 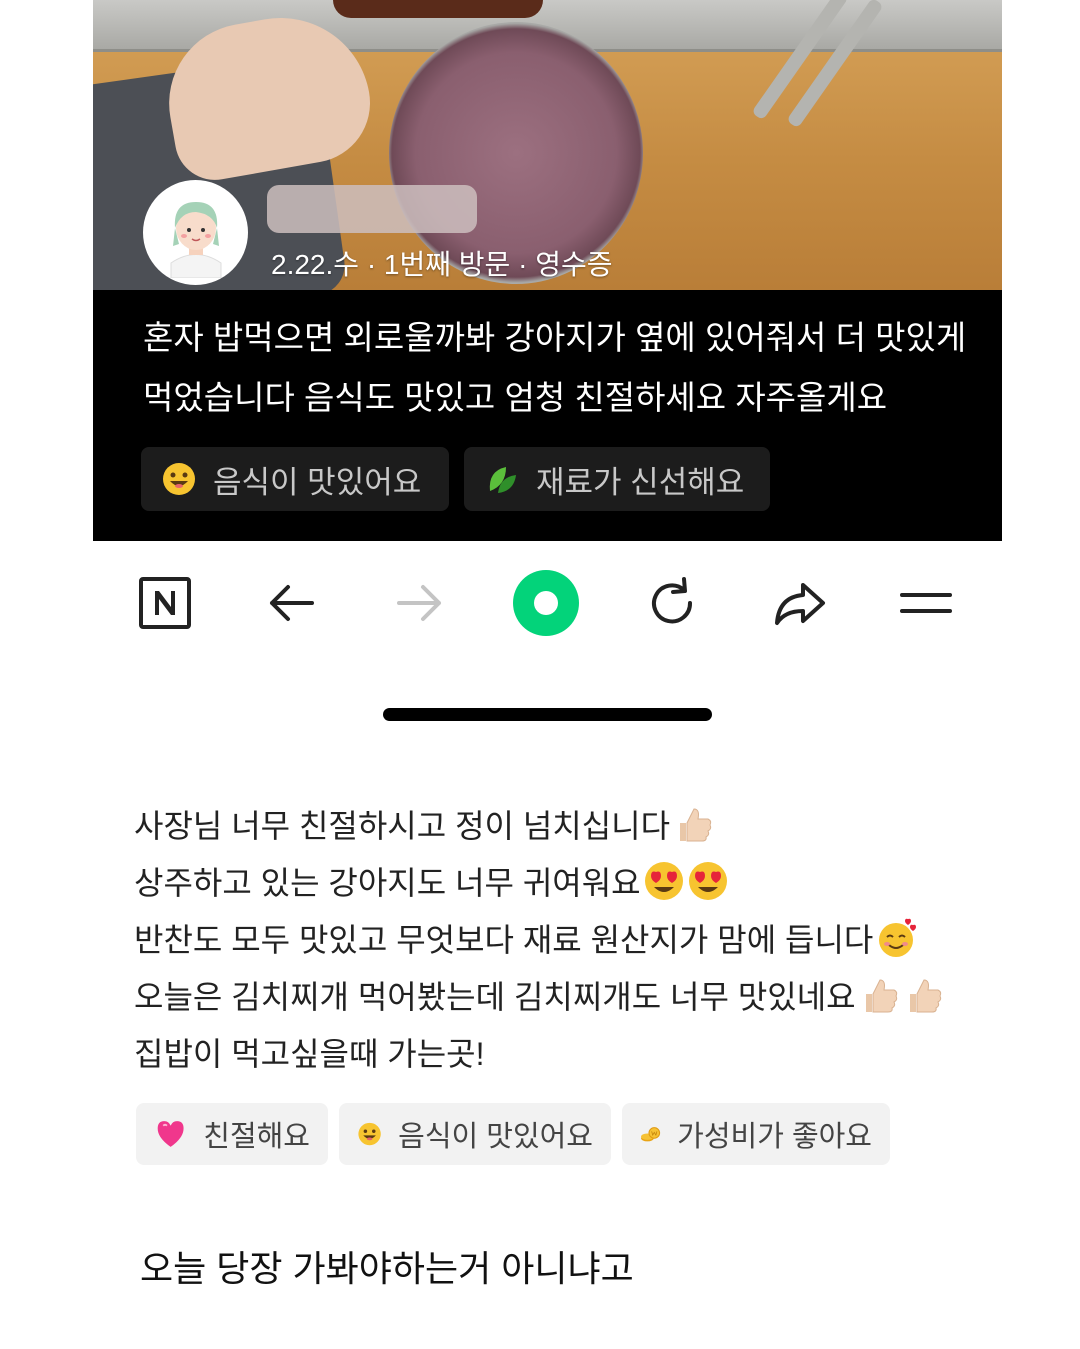 I want to click on review-line: 사장님 너무 친절하시고 정이 넘치십니다, so click(x=584, y=826).